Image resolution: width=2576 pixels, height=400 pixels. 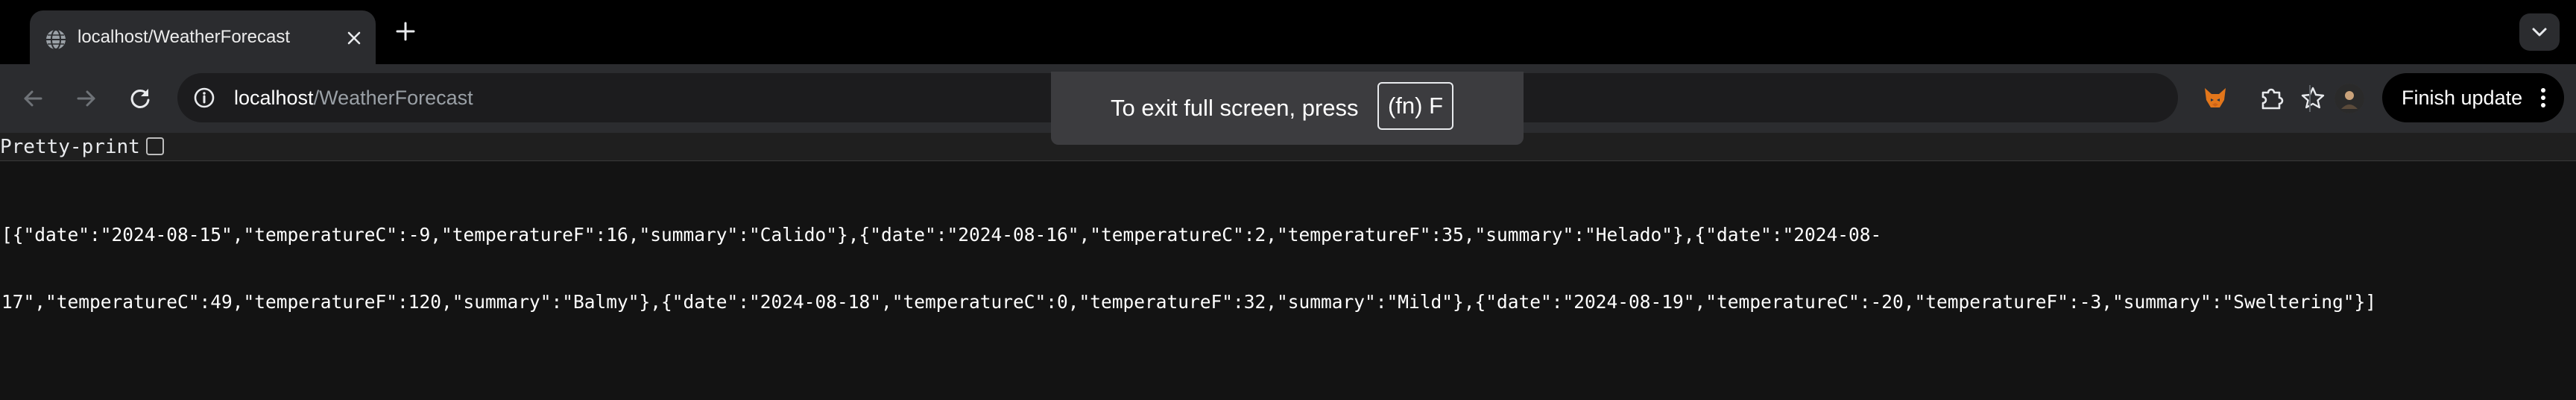 What do you see at coordinates (406, 31) in the screenshot?
I see `new-tab-plus-icon` at bounding box center [406, 31].